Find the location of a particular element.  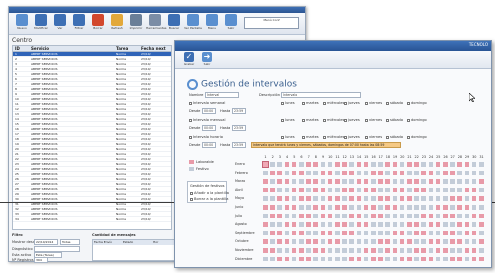

front-window-titlebar: TECNOLO is located at coordinates (333, 49).